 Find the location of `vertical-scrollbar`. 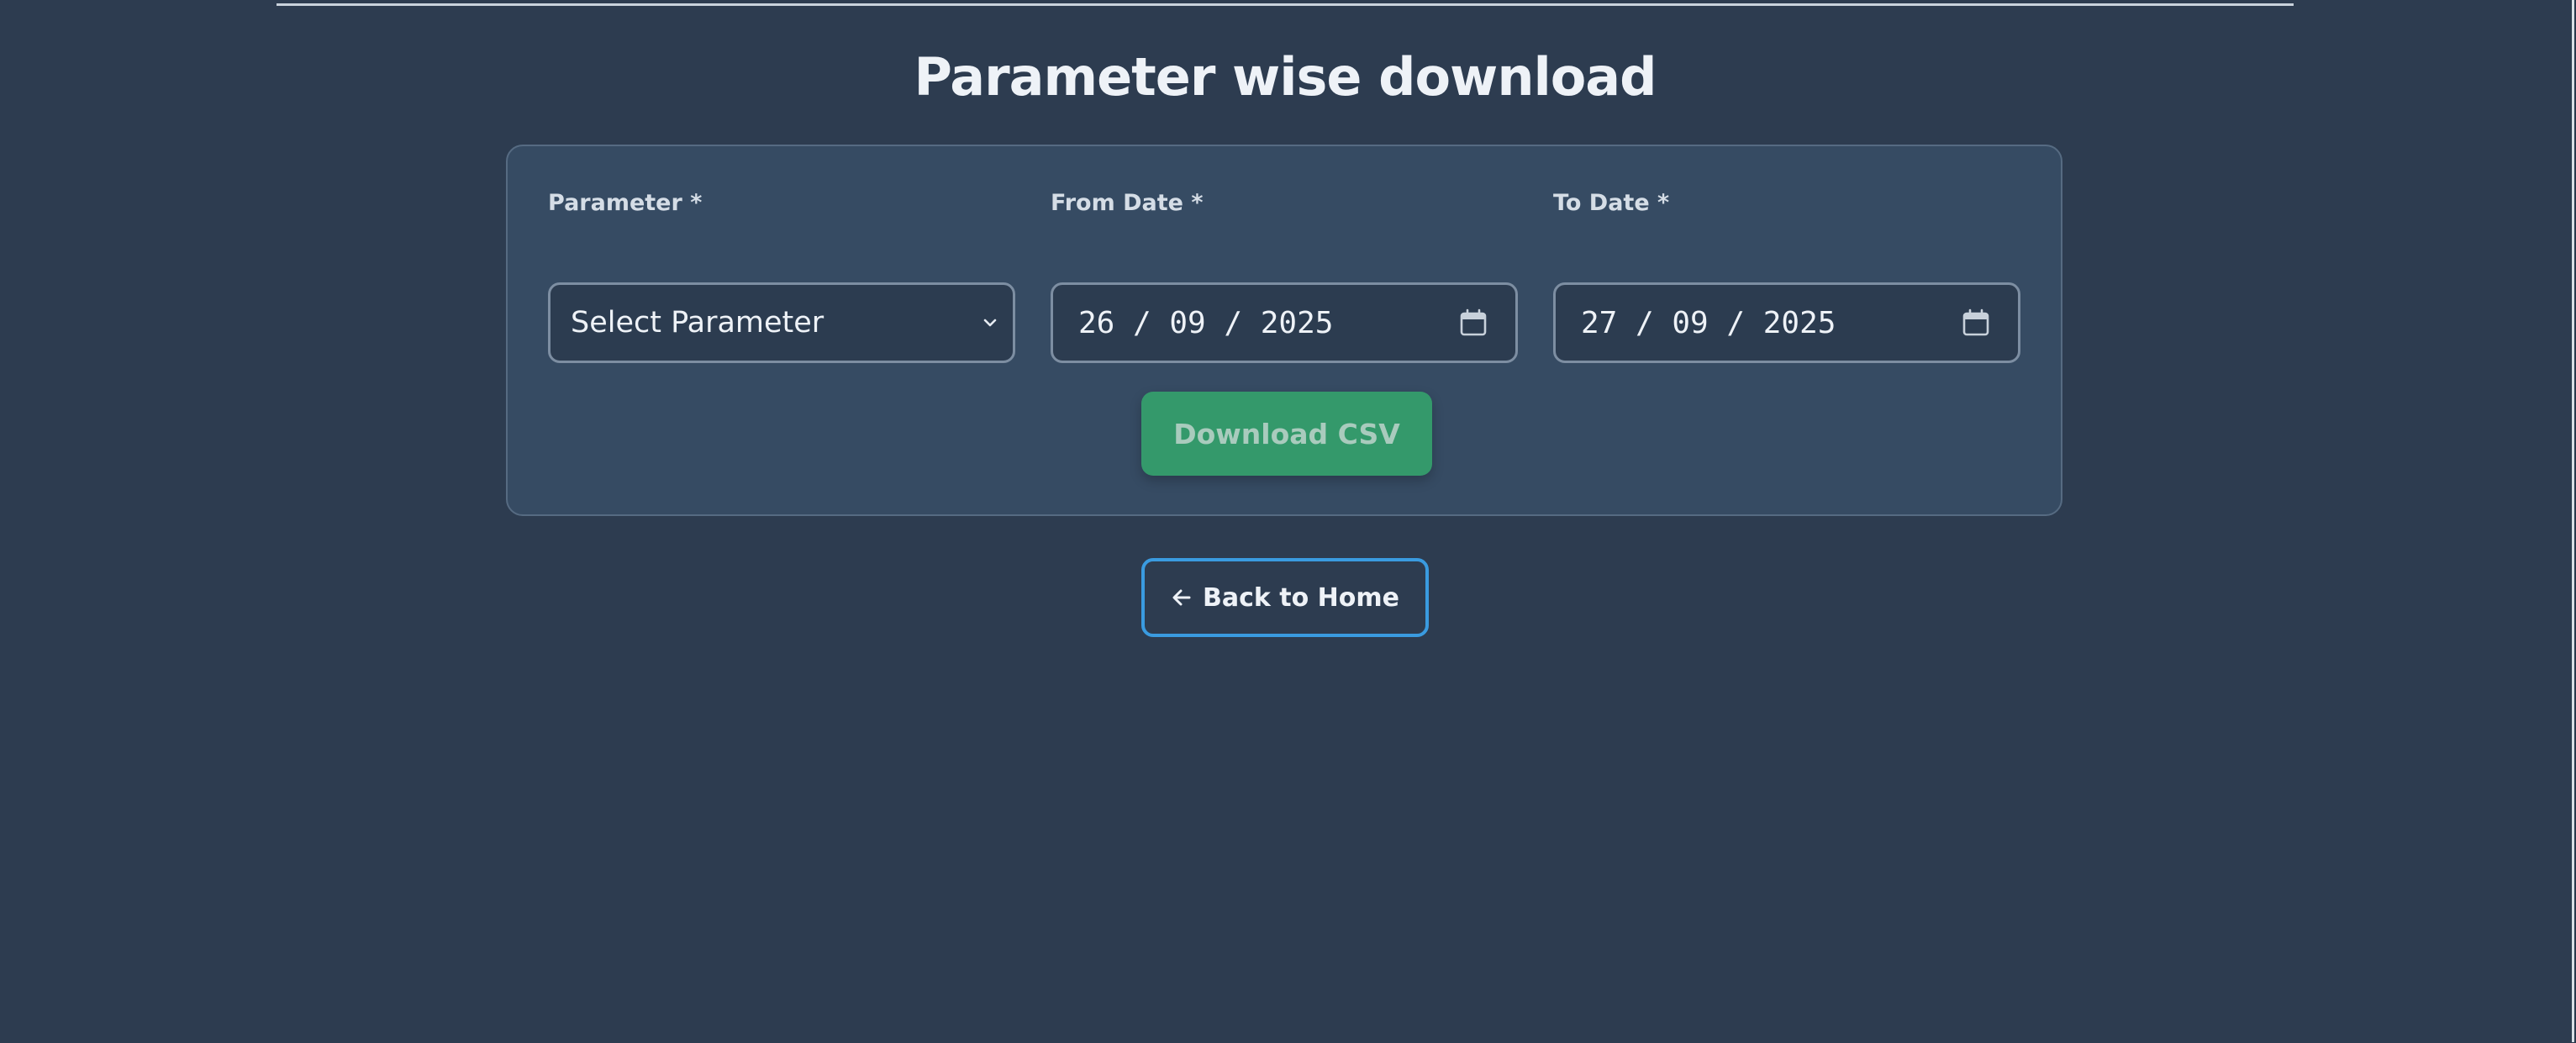

vertical-scrollbar is located at coordinates (2573, 521).